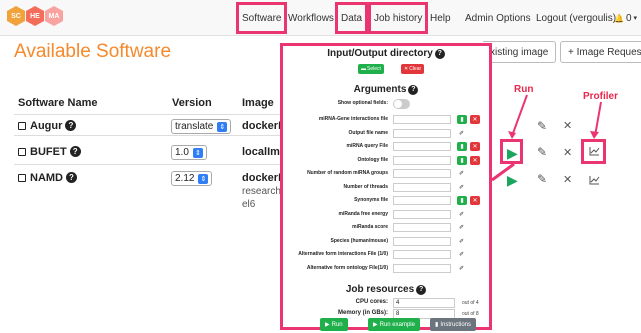  I want to click on select-directory-button: ▬ Select, so click(371, 69).